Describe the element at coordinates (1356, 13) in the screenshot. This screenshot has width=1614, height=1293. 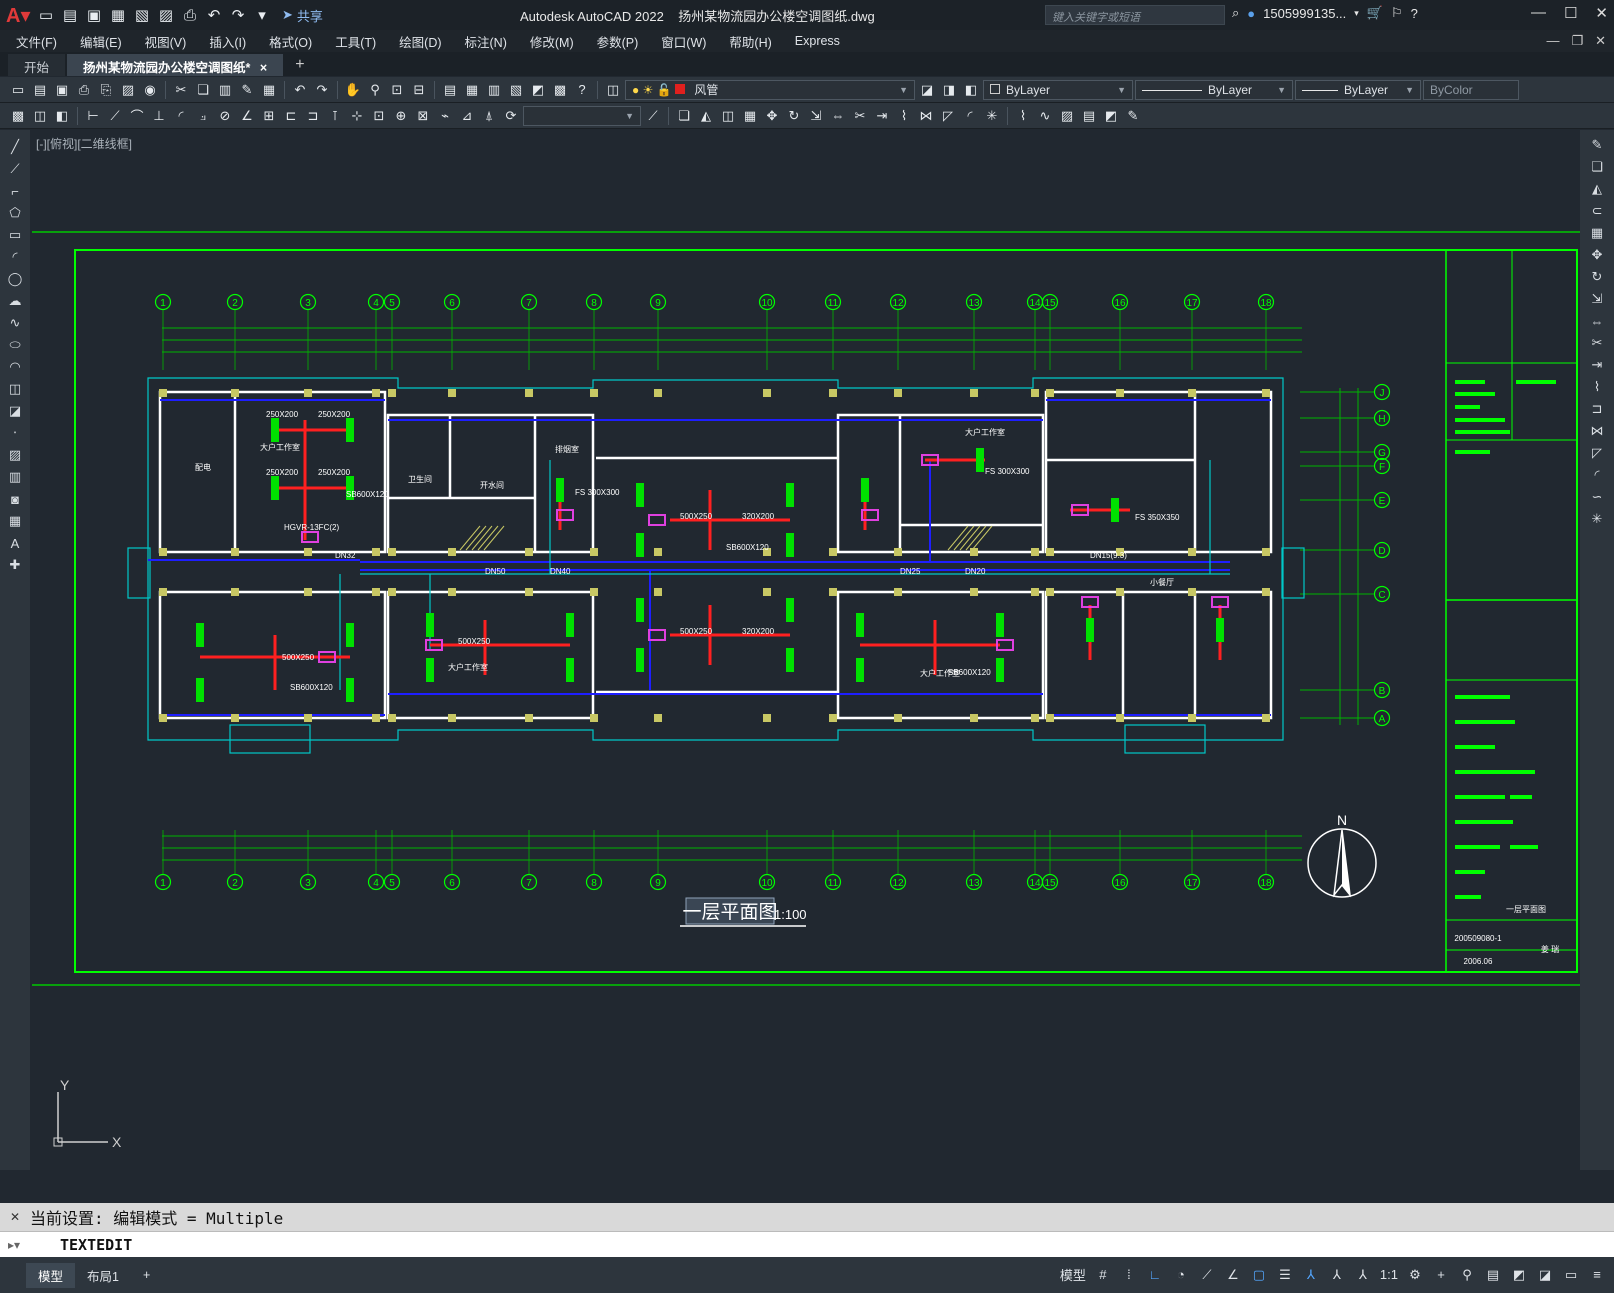
I see `dropdown-icon: ▾` at that location.